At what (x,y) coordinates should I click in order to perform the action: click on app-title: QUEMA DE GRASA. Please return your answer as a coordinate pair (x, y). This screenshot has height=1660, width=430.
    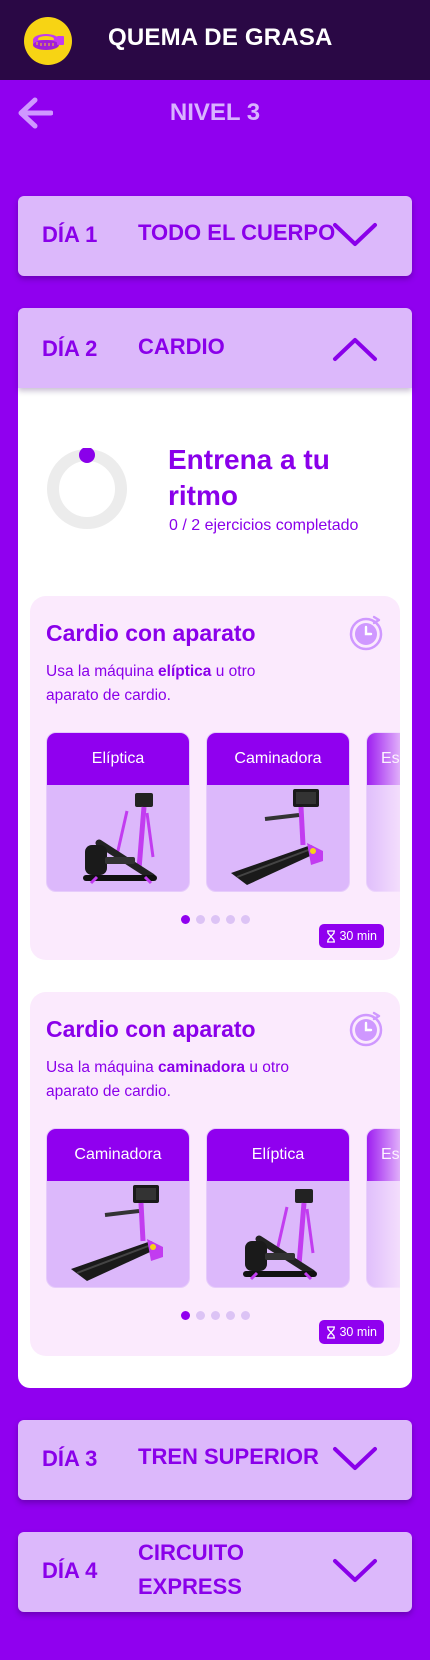
    Looking at the image, I should click on (220, 37).